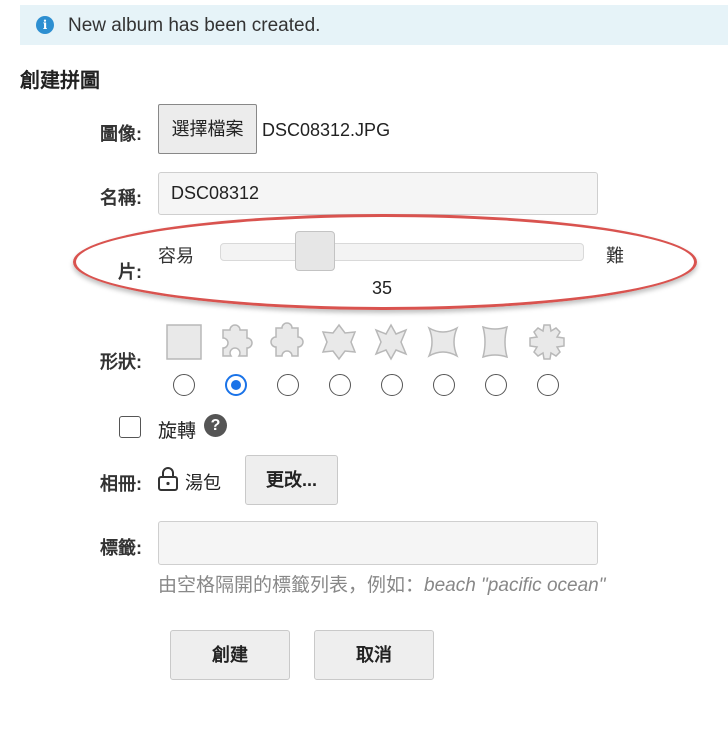 The image size is (728, 729). What do you see at coordinates (496, 385) in the screenshot?
I see `shape-radio-wavy` at bounding box center [496, 385].